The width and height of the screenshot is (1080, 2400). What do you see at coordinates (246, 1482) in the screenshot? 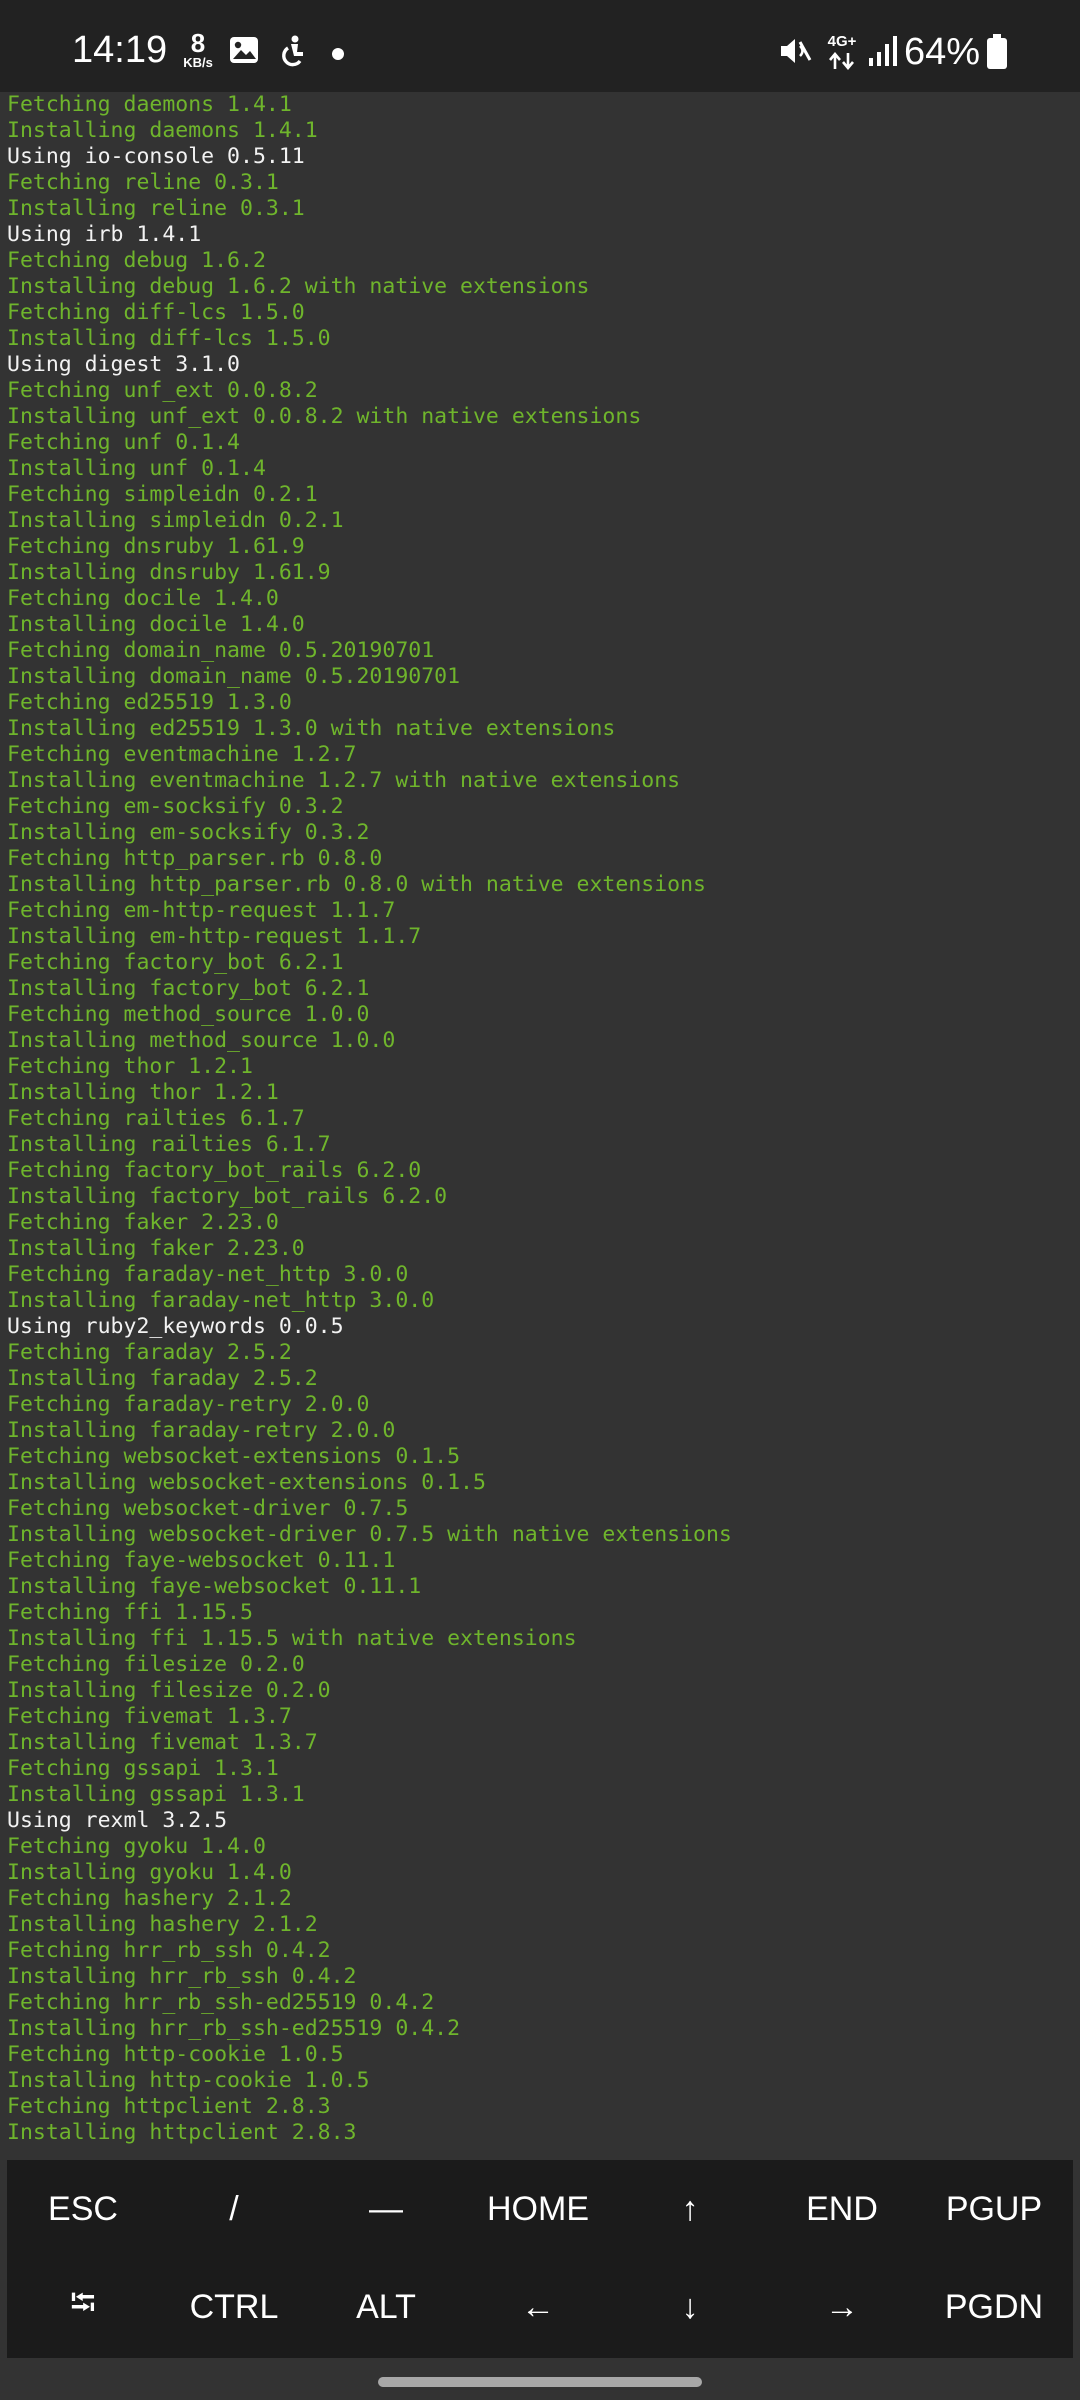
I see `terminal-line: Installing websocket-extensions 0.1.5` at bounding box center [246, 1482].